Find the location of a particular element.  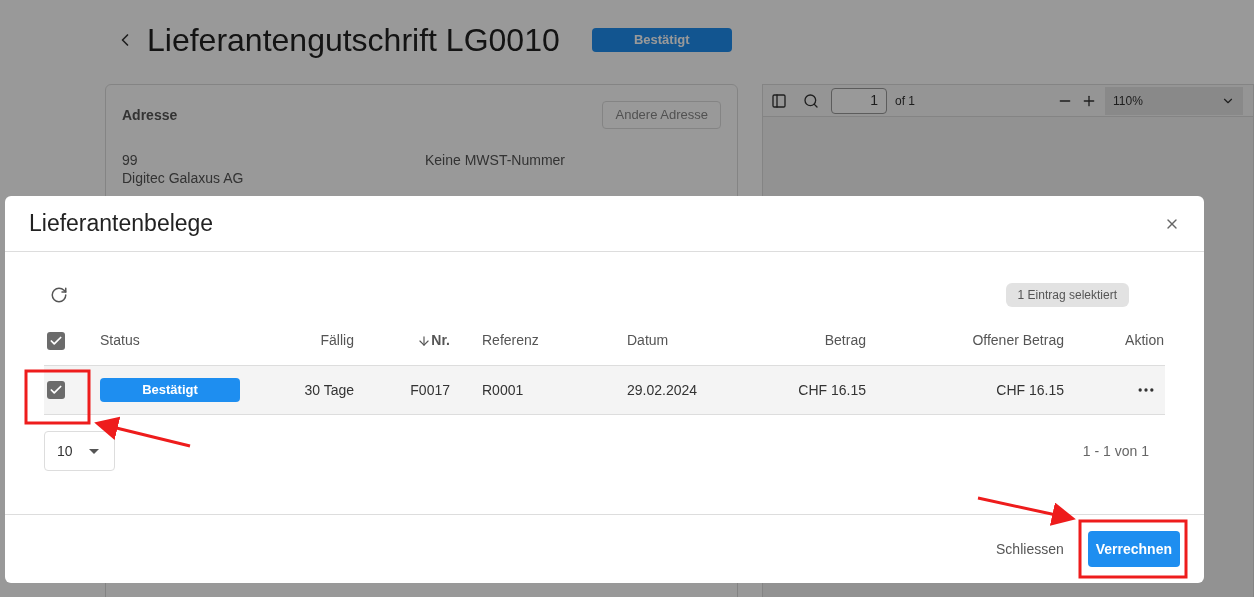

sidebar-icon is located at coordinates (779, 100).